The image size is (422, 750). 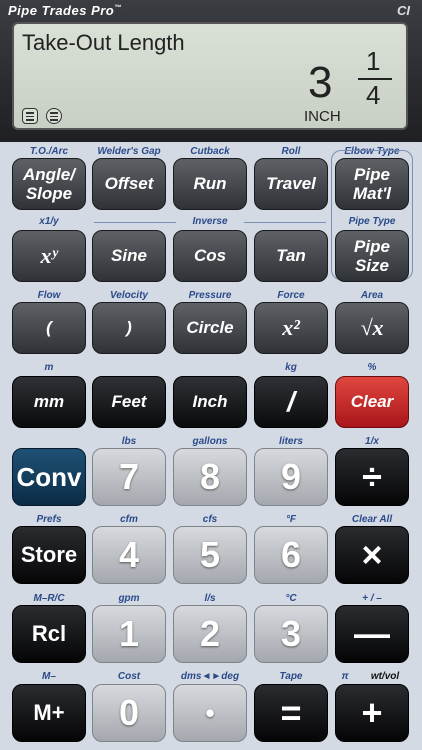 What do you see at coordinates (345, 676) in the screenshot?
I see `label-pi: π` at bounding box center [345, 676].